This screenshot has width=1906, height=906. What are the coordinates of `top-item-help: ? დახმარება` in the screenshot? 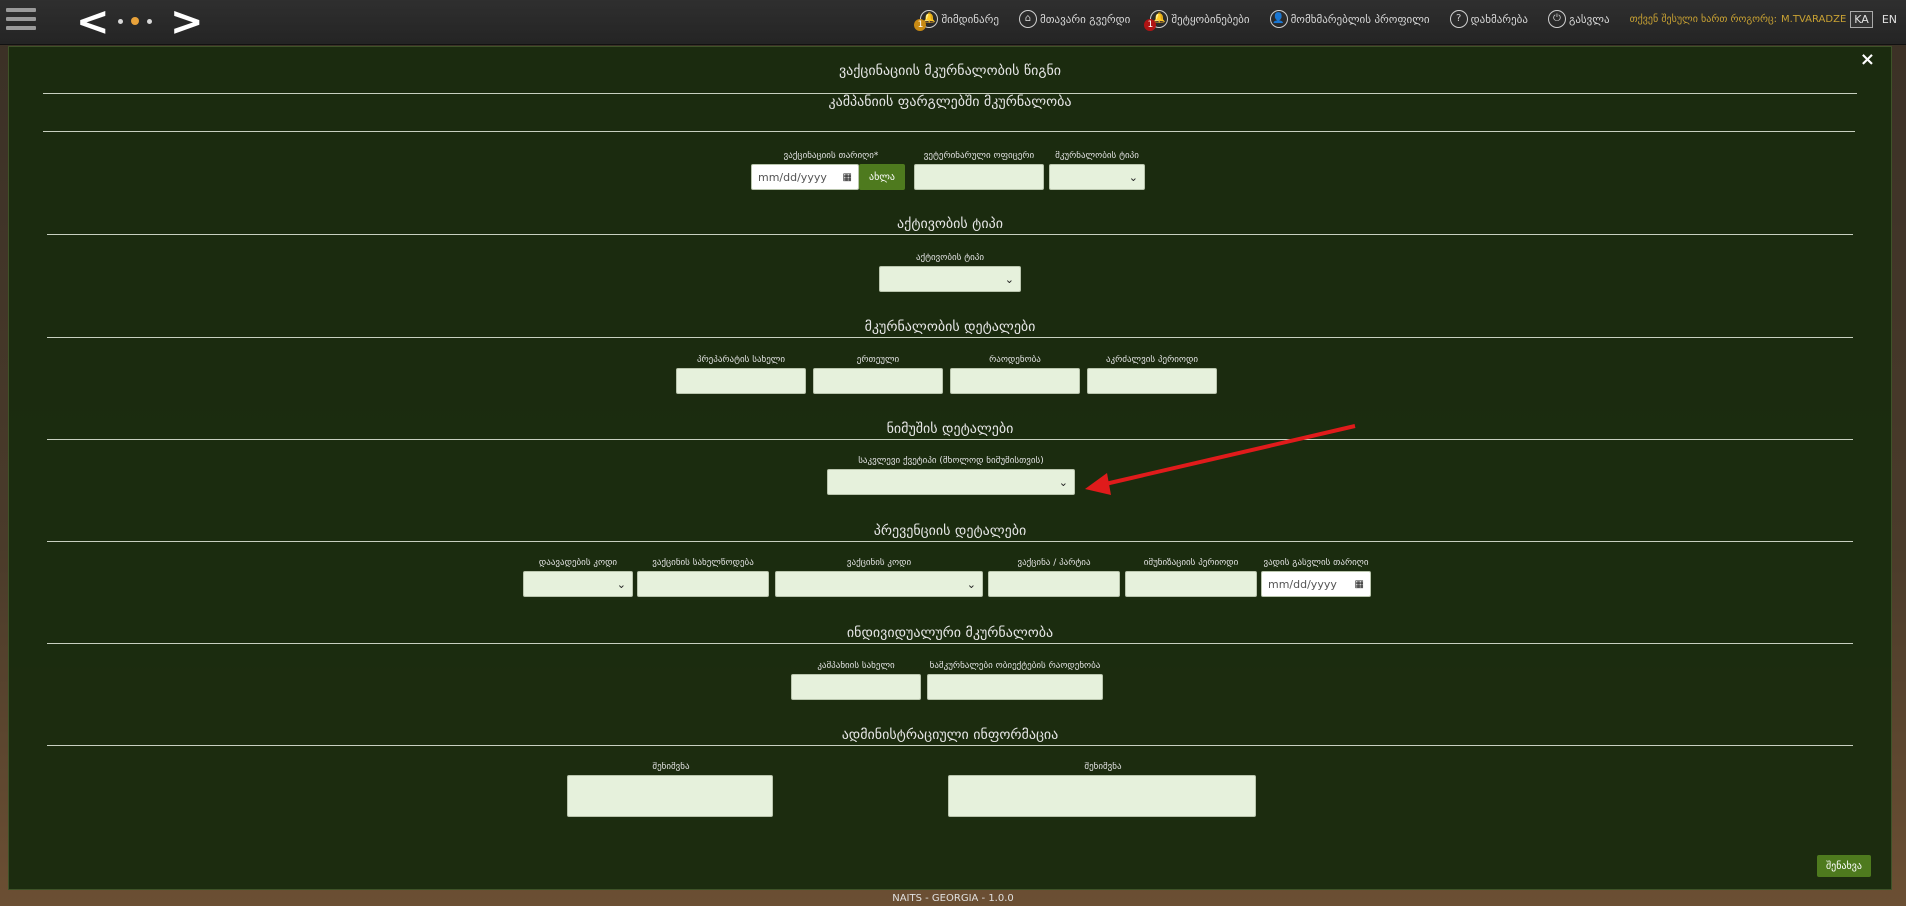 It's located at (1488, 19).